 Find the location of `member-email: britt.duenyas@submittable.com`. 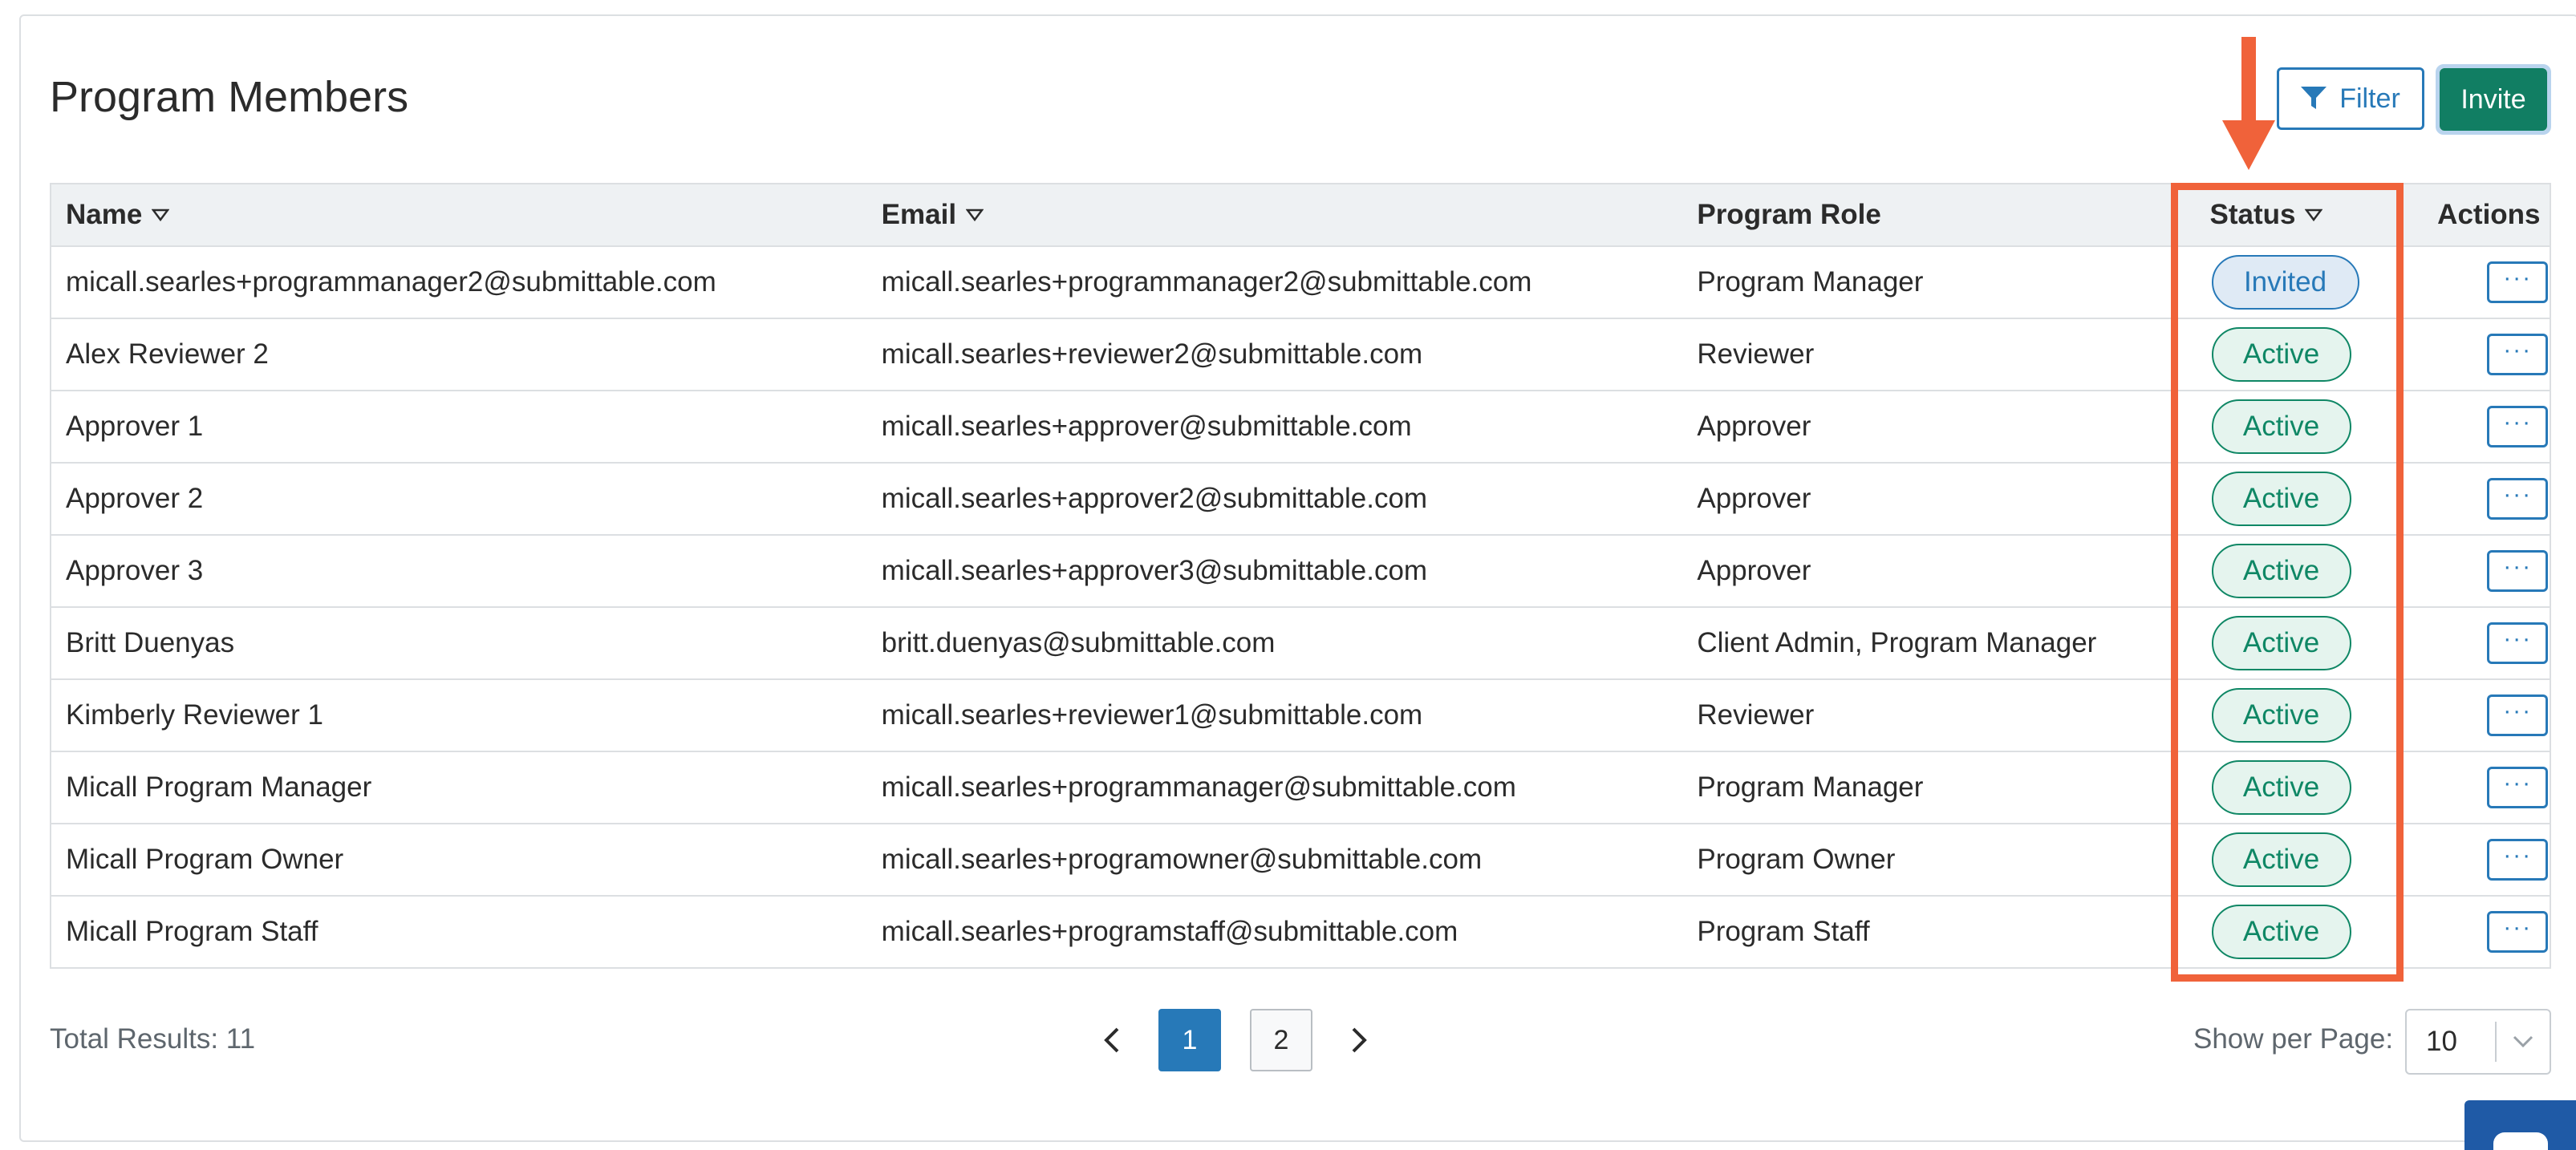

member-email: britt.duenyas@submittable.com is located at coordinates (1078, 642).